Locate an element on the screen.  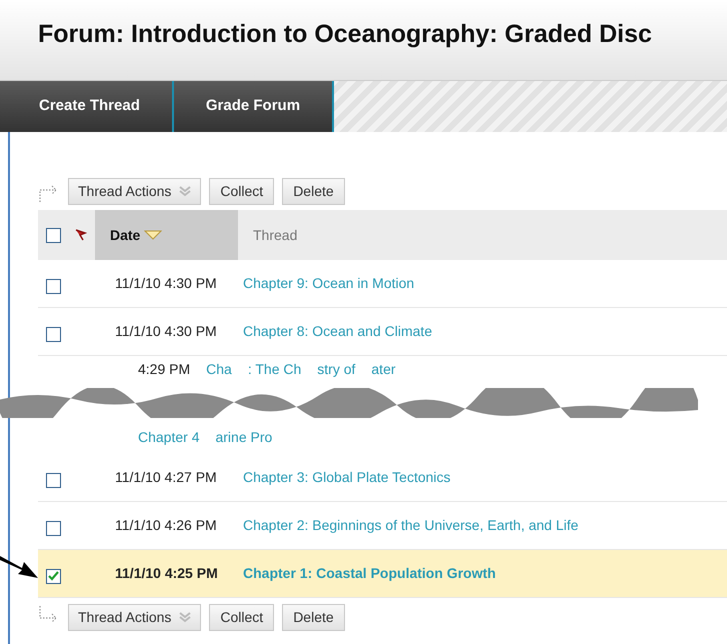
column-header: Thread is located at coordinates (268, 235).